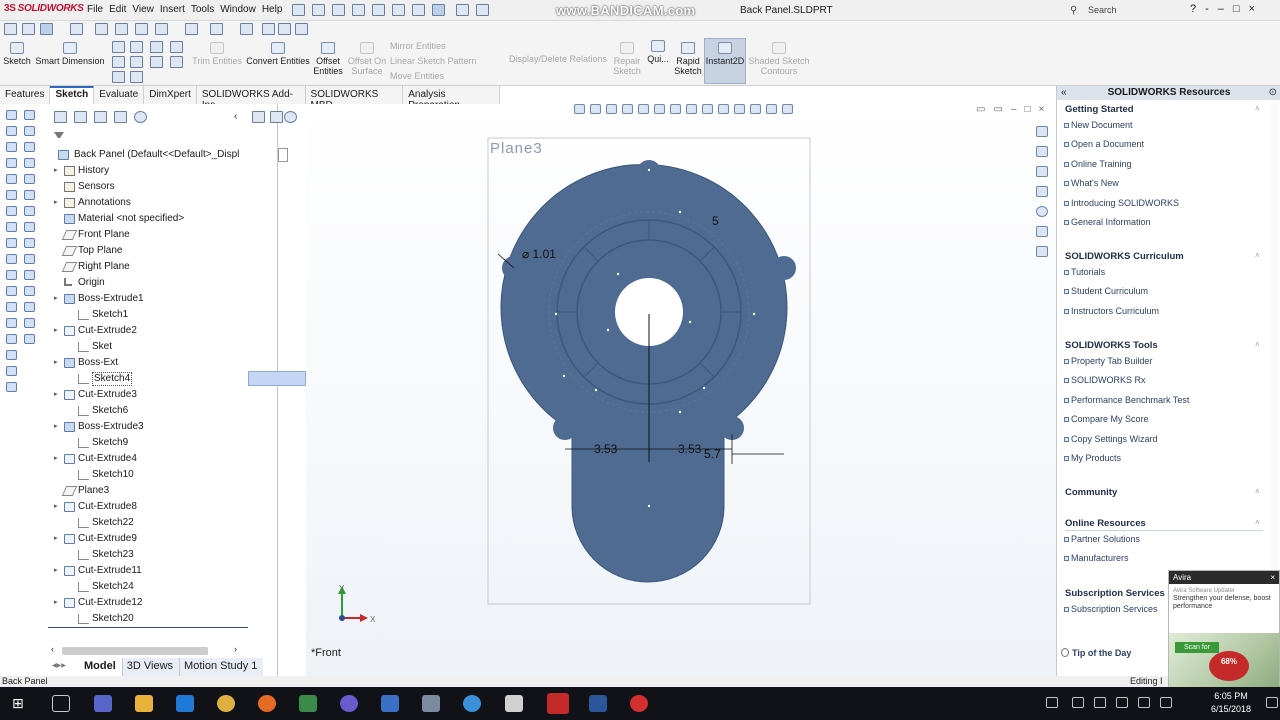 This screenshot has width=1280, height=720. What do you see at coordinates (1116, 653) in the screenshot?
I see `tip-of-the-day: Tip of the Day` at bounding box center [1116, 653].